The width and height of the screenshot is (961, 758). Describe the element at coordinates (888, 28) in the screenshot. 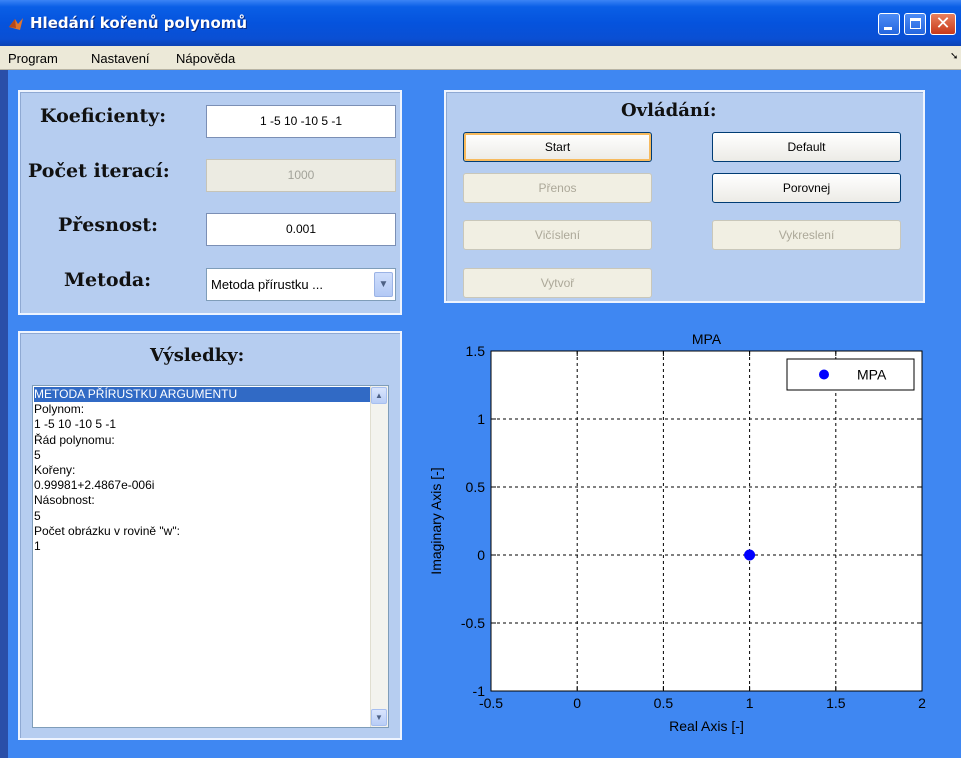

I see `minimize-icon` at that location.